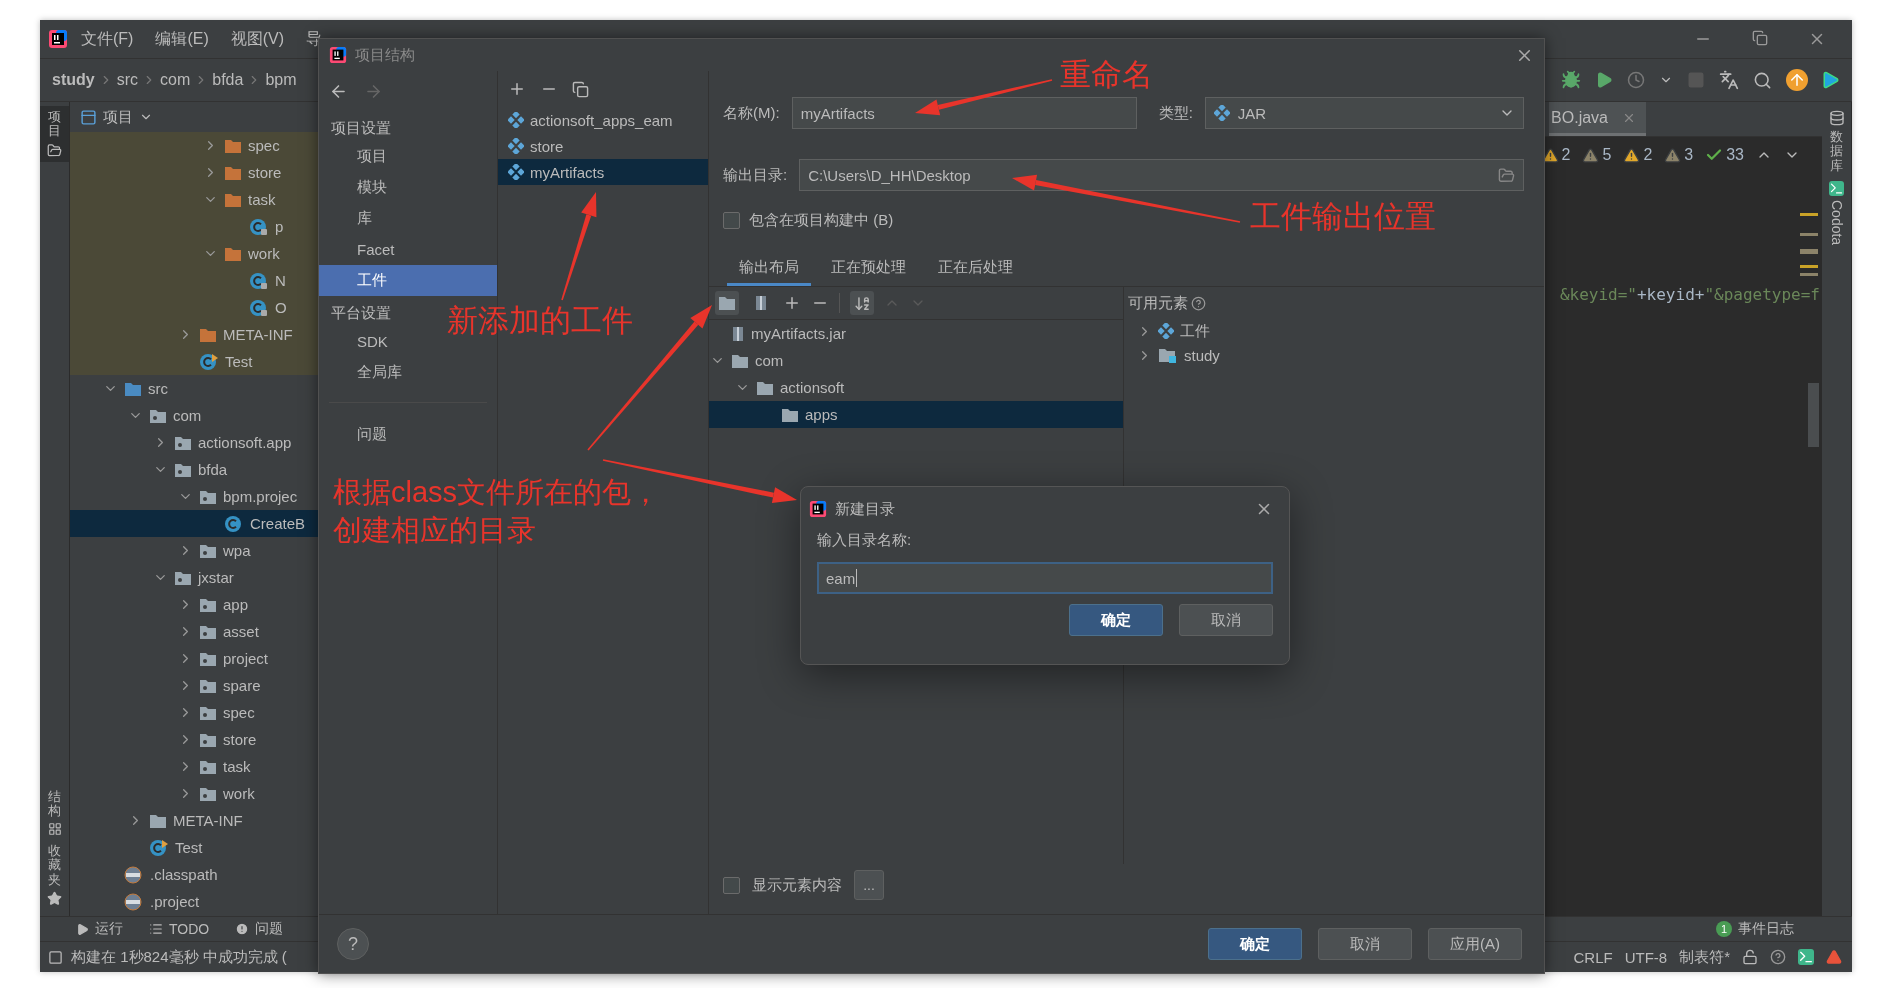  What do you see at coordinates (1729, 80) in the screenshot?
I see `translate-icon` at bounding box center [1729, 80].